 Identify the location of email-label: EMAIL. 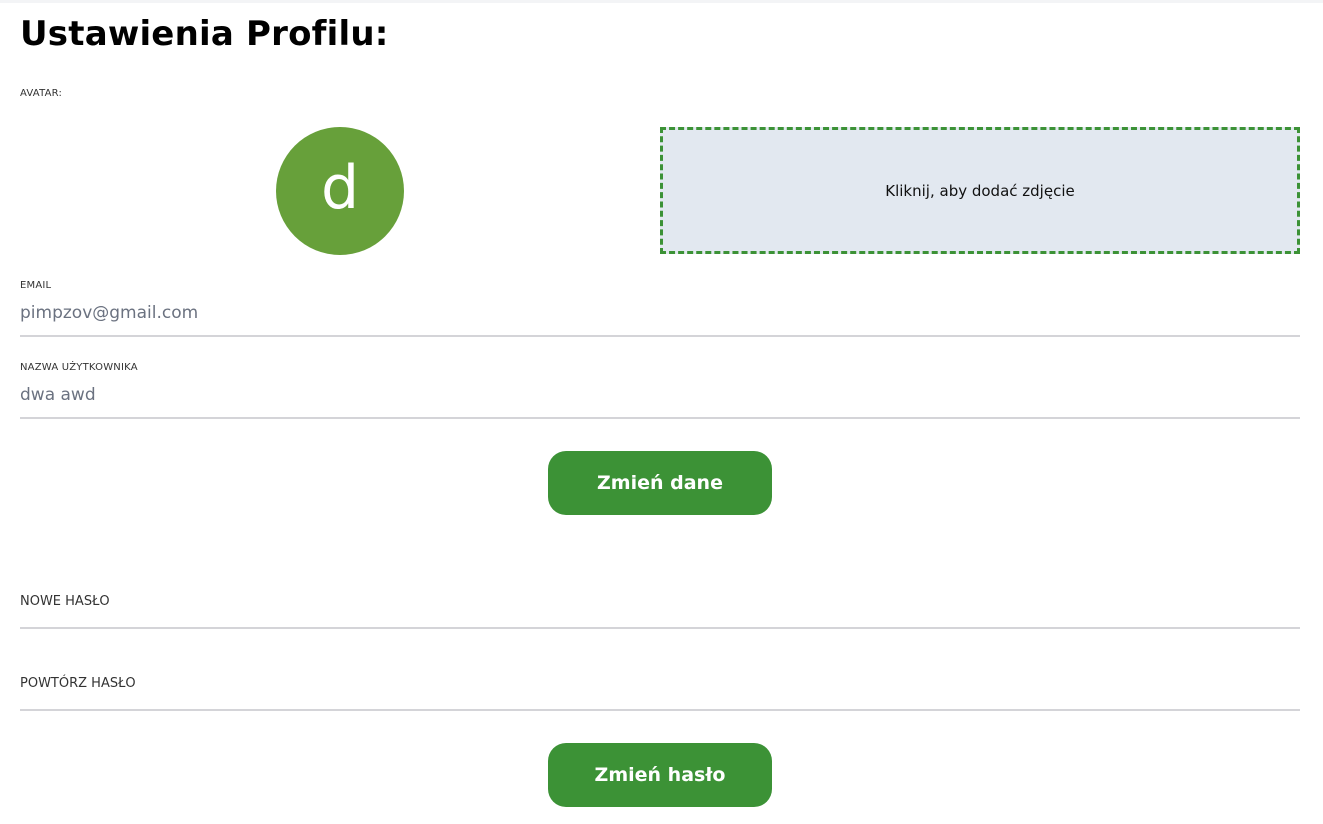
(36, 285).